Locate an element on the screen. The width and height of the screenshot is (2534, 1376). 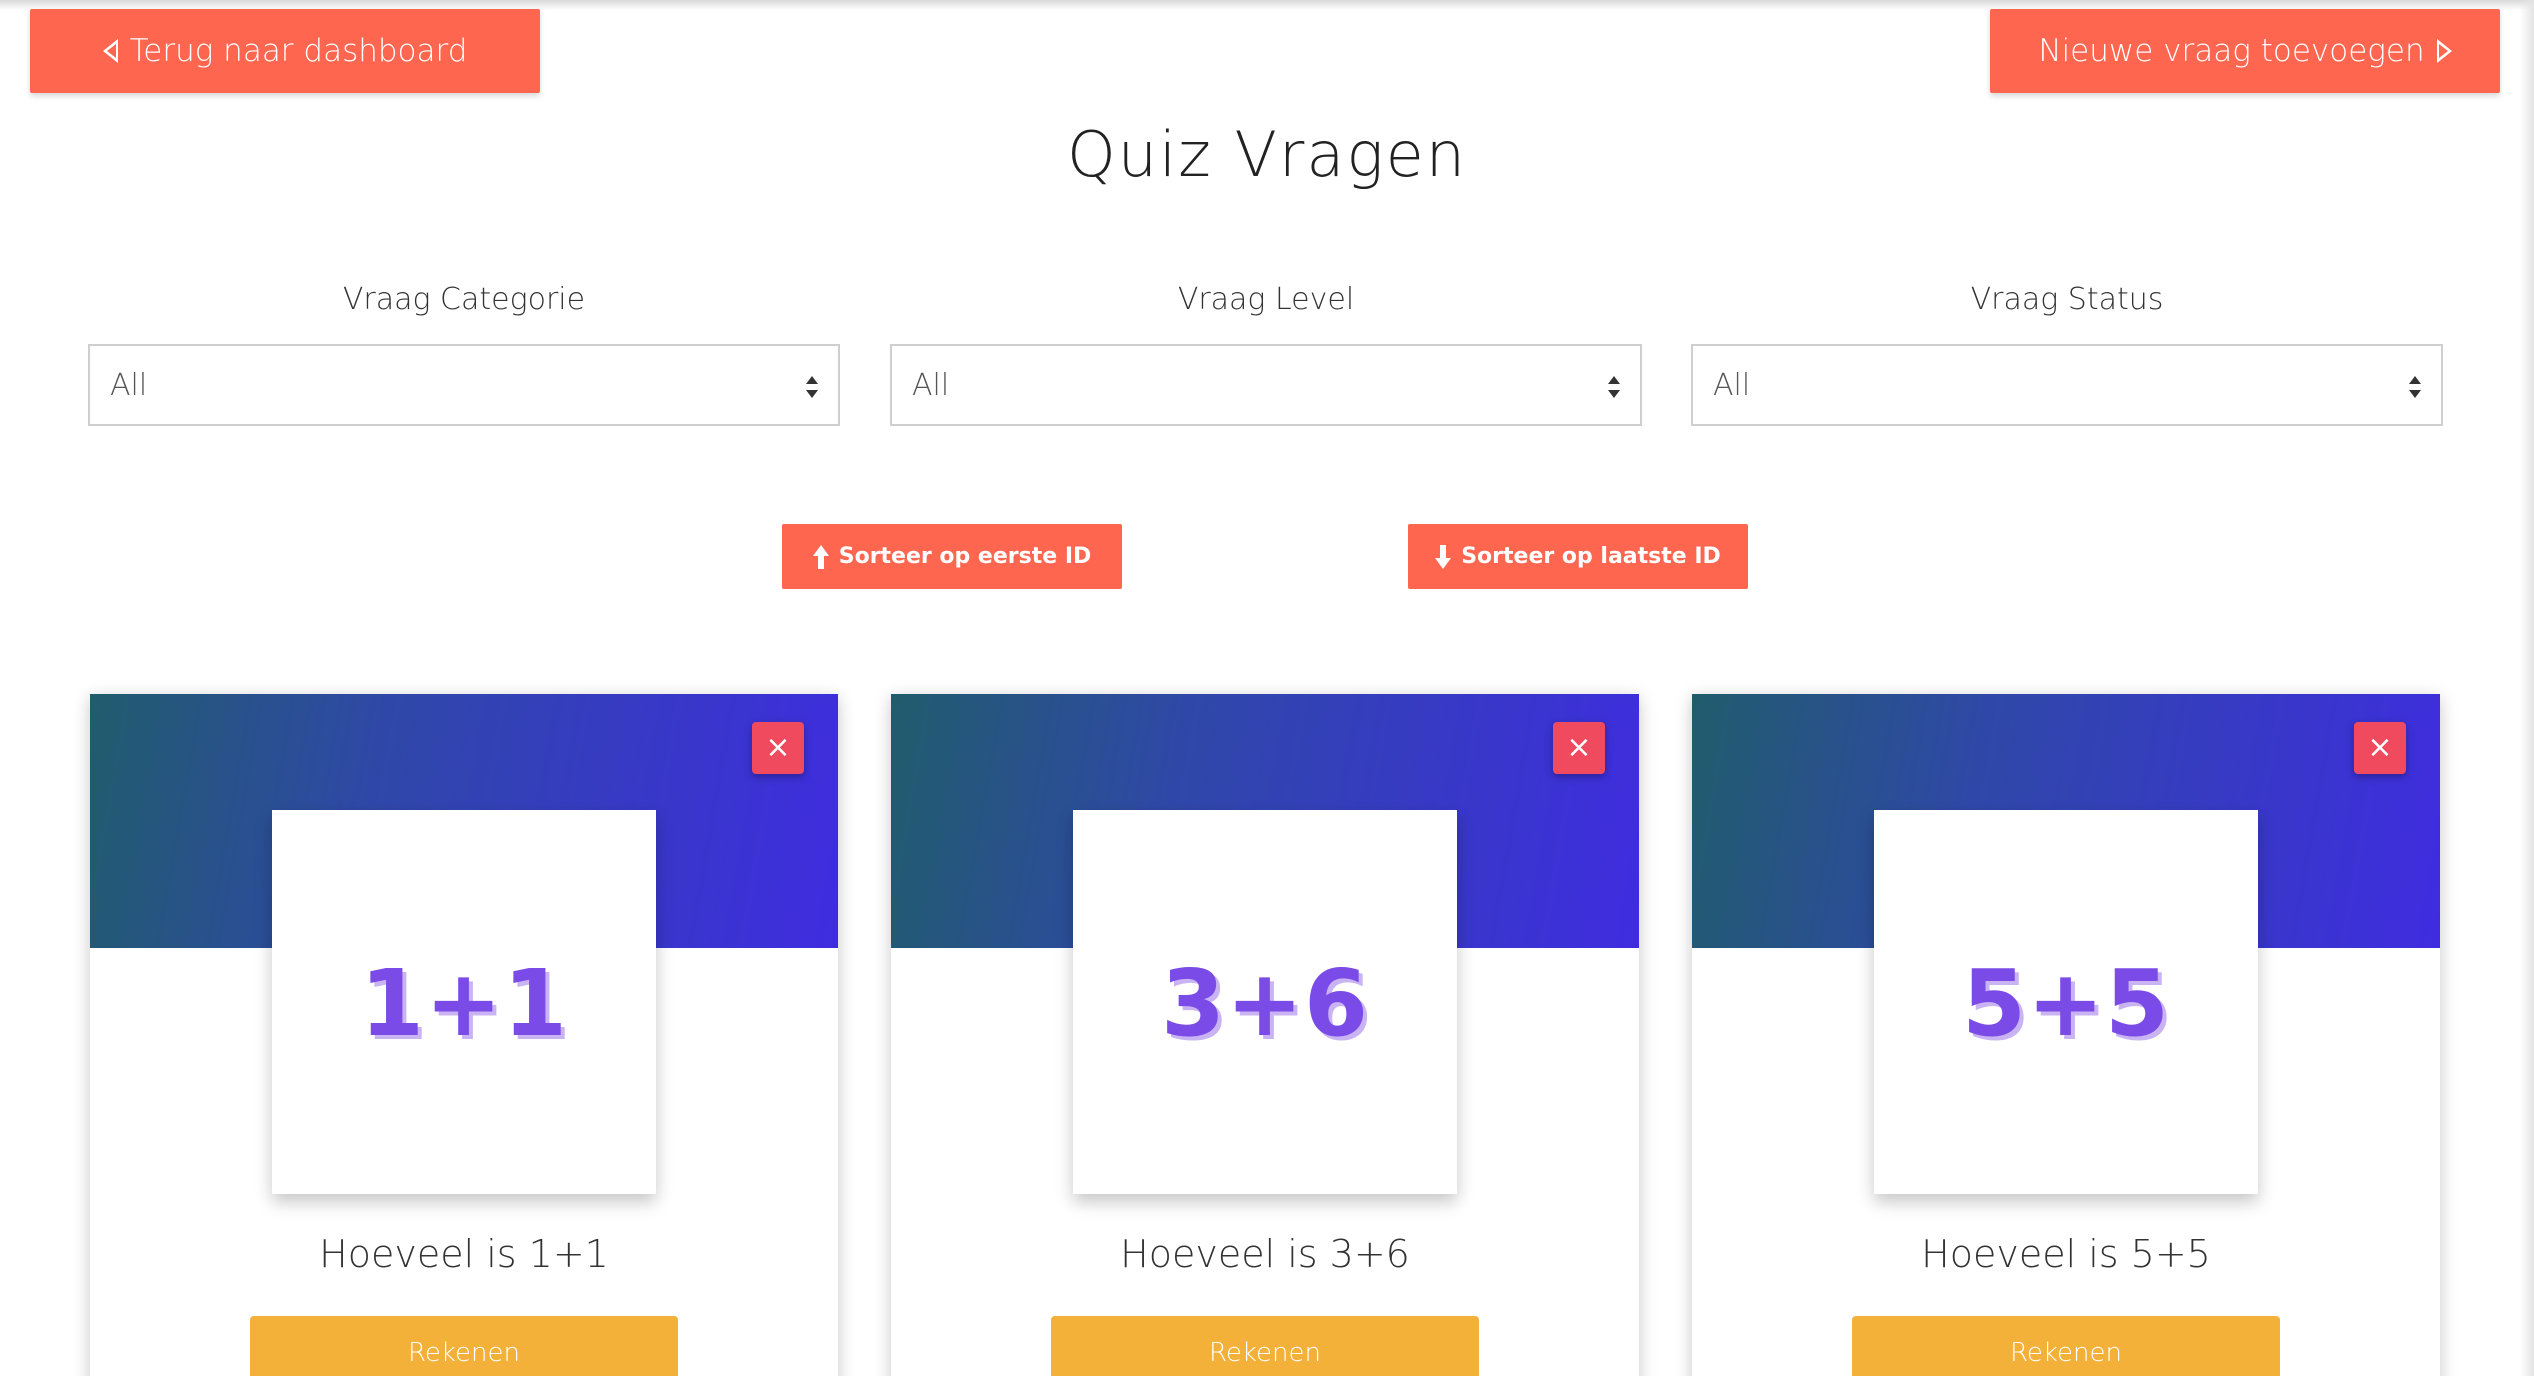
question-image: 3+6 is located at coordinates (1265, 1002).